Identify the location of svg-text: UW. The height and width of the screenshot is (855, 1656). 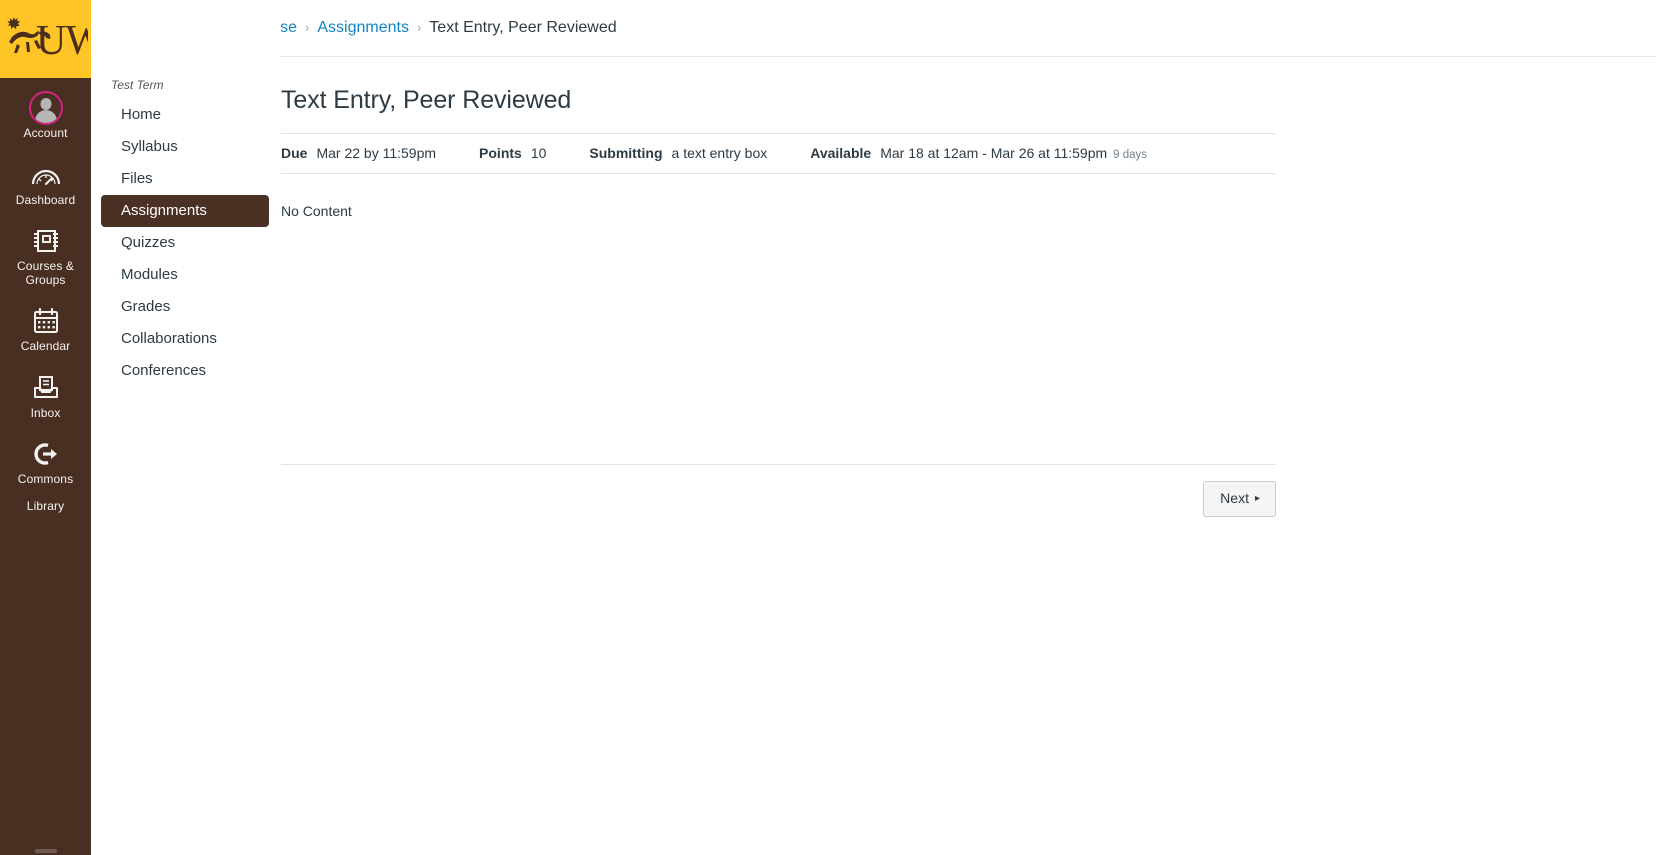
(62, 41).